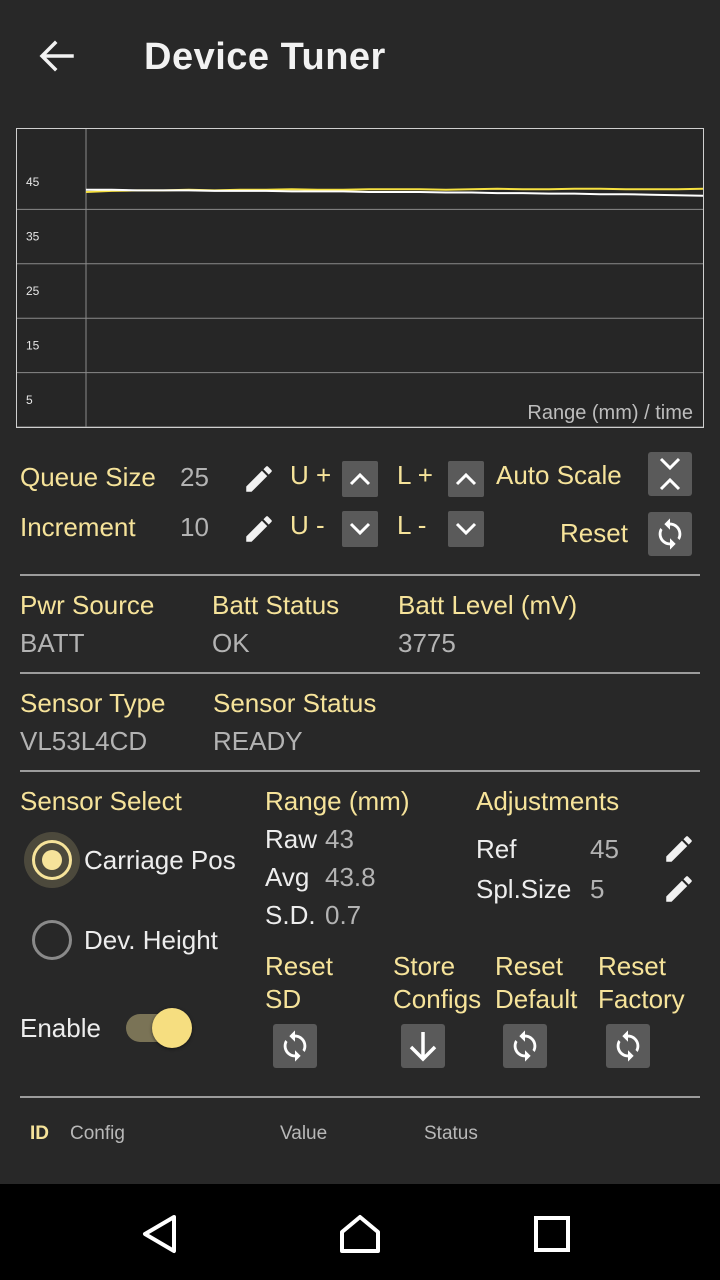 This screenshot has height=1280, width=720. I want to click on reset-label: Reset, so click(594, 533).